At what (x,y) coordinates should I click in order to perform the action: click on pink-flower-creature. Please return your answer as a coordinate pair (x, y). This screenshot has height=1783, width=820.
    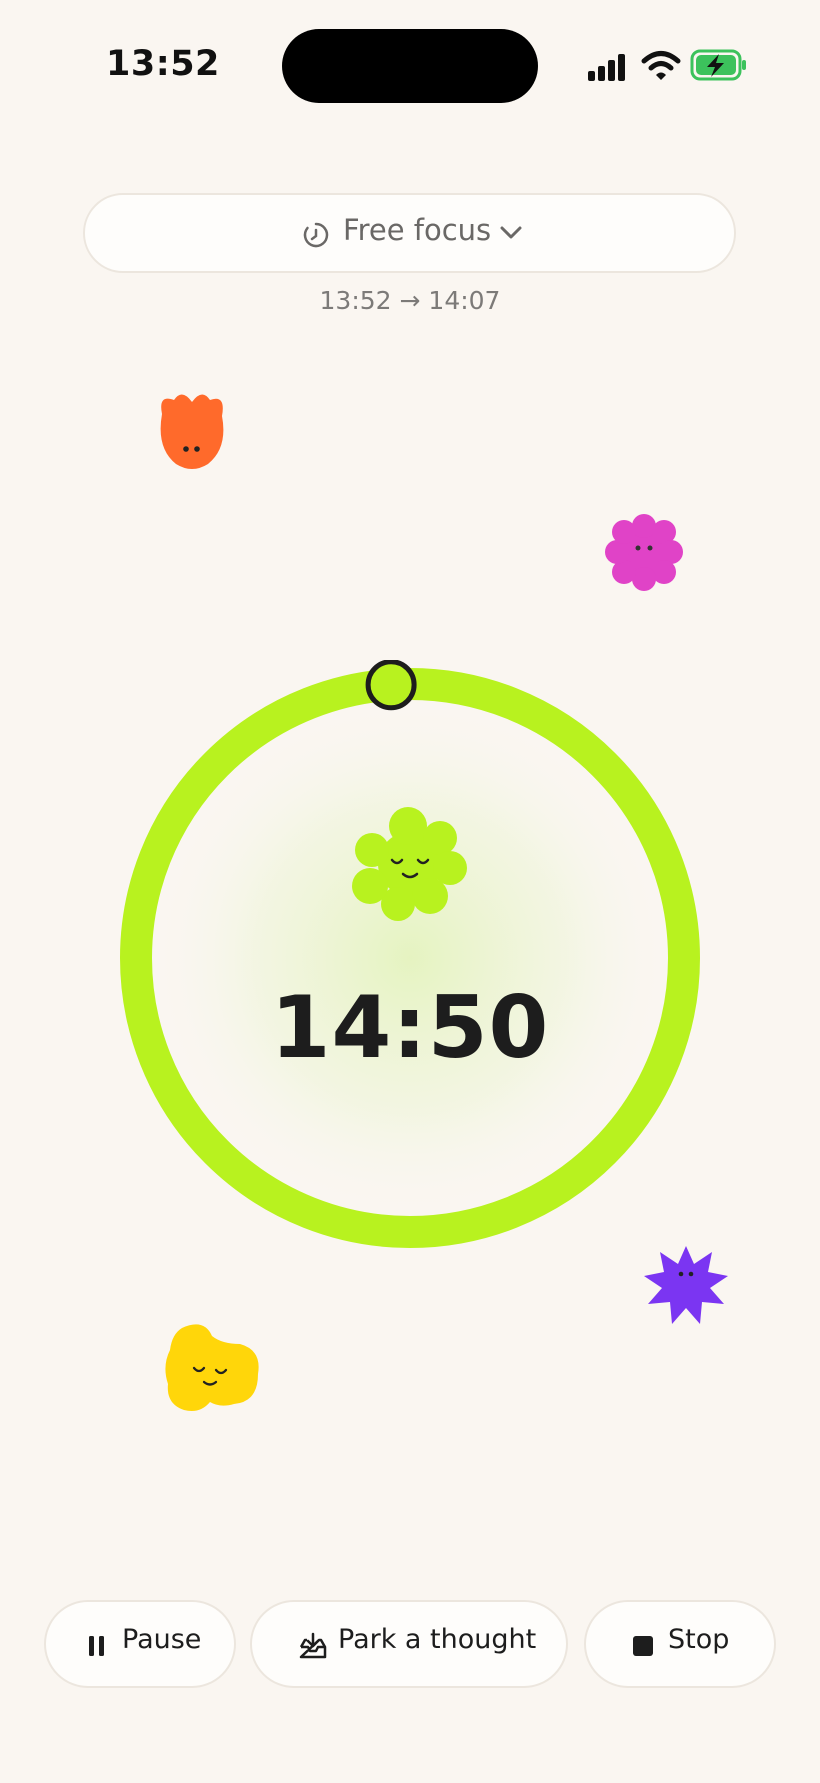
    Looking at the image, I should click on (644, 552).